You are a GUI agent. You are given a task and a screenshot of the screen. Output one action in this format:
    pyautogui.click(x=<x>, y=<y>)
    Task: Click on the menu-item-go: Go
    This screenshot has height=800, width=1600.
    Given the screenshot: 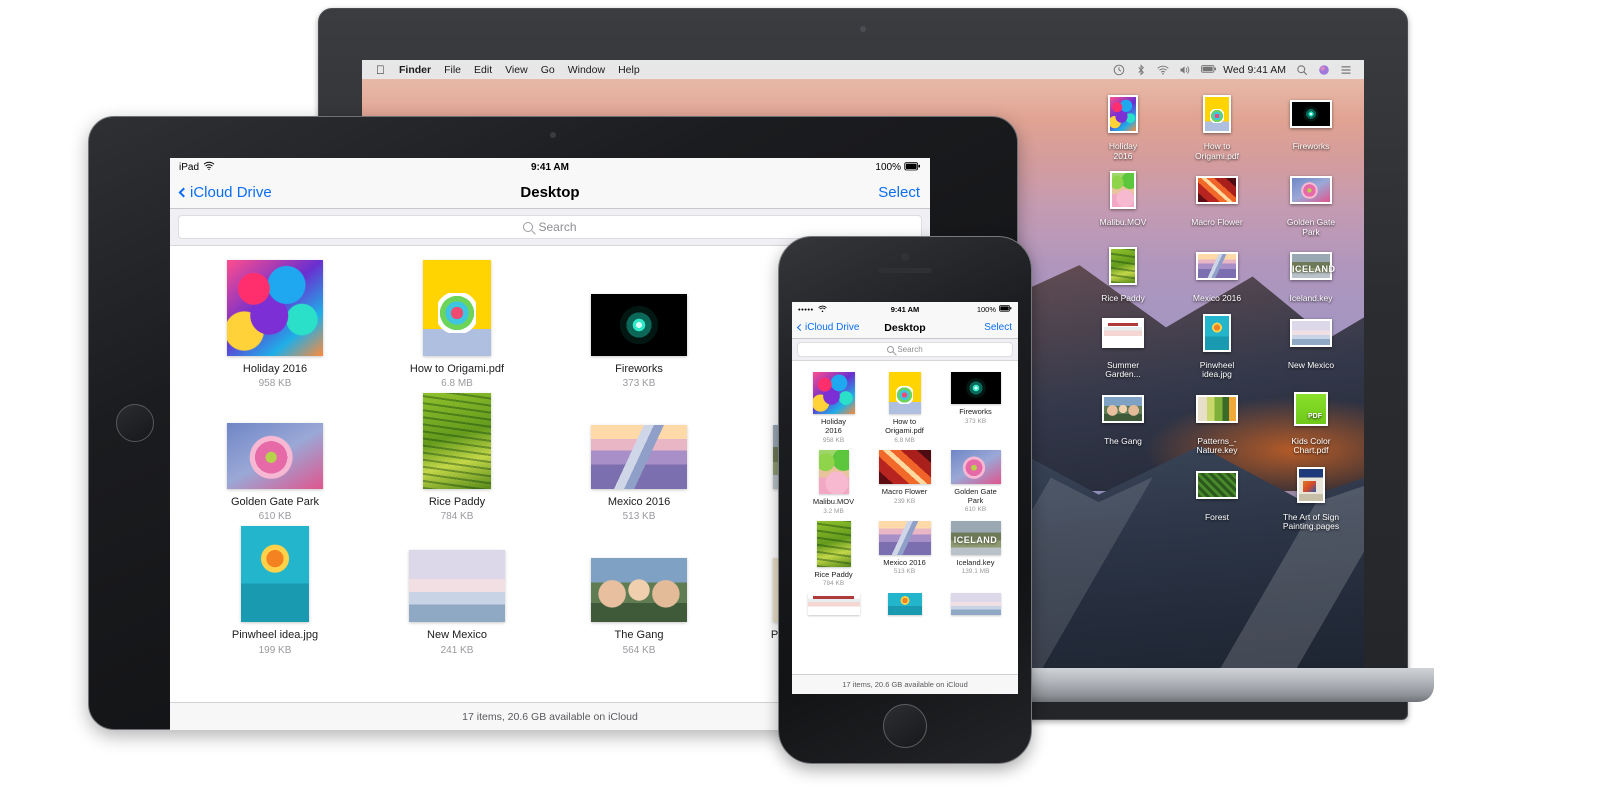 What is the action you would take?
    pyautogui.click(x=548, y=70)
    